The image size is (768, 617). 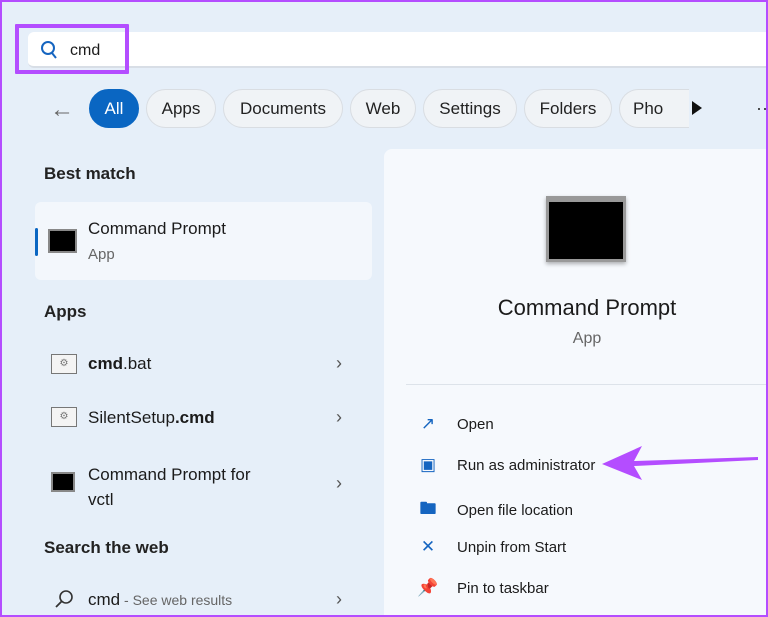 What do you see at coordinates (428, 587) in the screenshot?
I see `pin-icon: 📌` at bounding box center [428, 587].